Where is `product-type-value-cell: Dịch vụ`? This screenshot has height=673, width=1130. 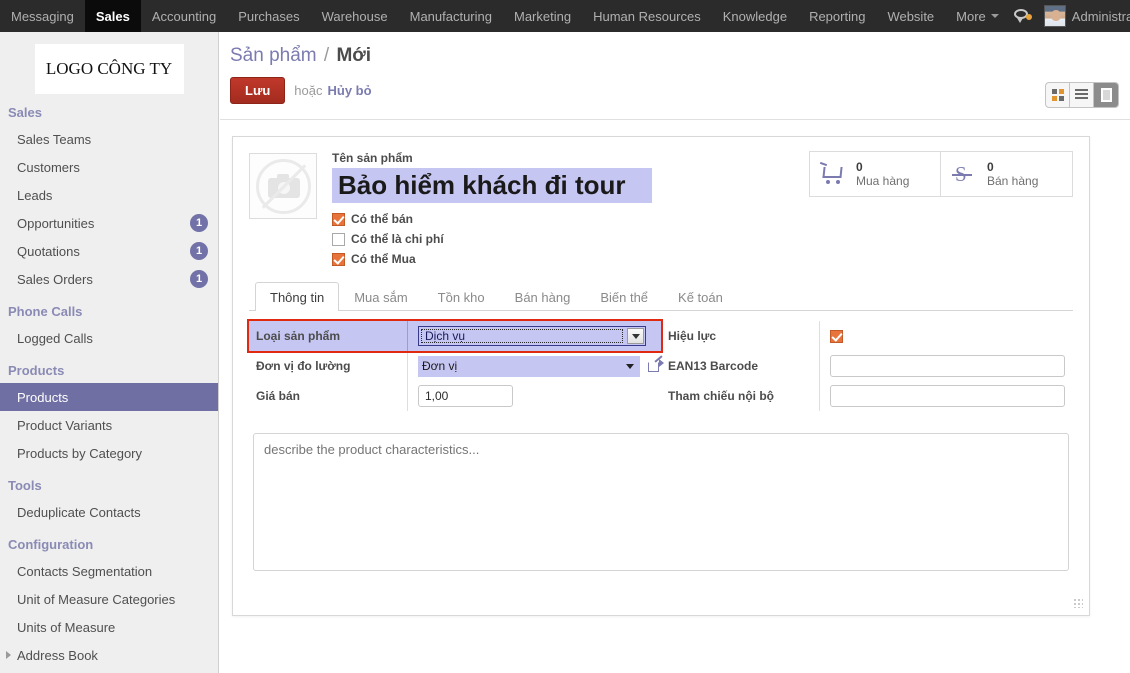 product-type-value-cell: Dịch vụ is located at coordinates (534, 336).